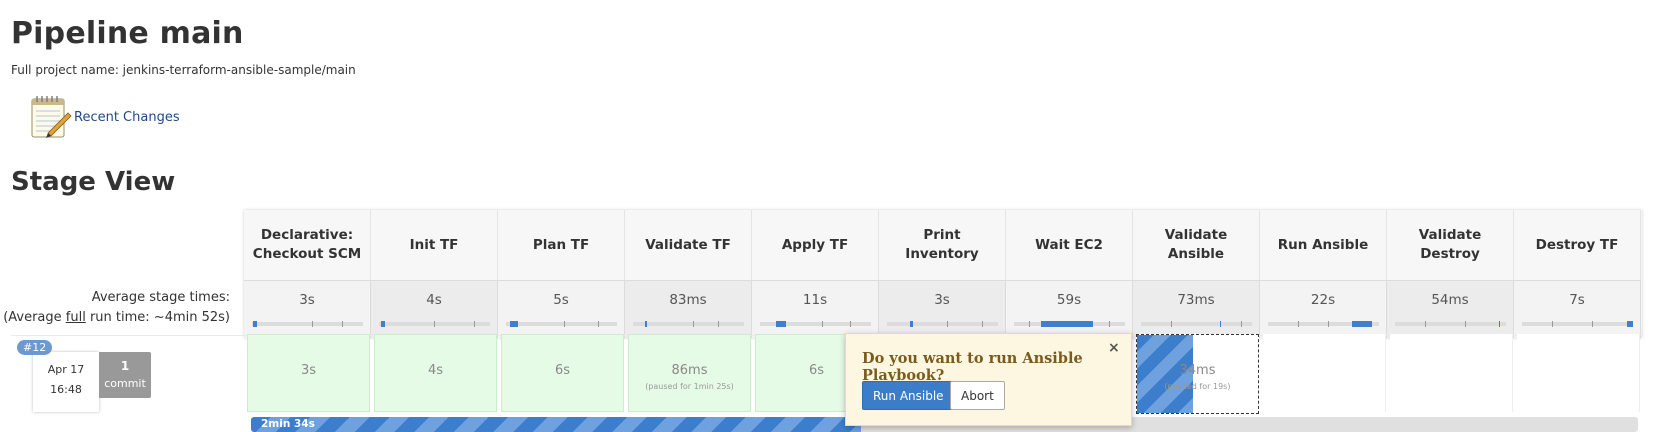 Image resolution: width=1660 pixels, height=432 pixels. Describe the element at coordinates (1196, 300) in the screenshot. I see `avg-time: 73ms` at that location.